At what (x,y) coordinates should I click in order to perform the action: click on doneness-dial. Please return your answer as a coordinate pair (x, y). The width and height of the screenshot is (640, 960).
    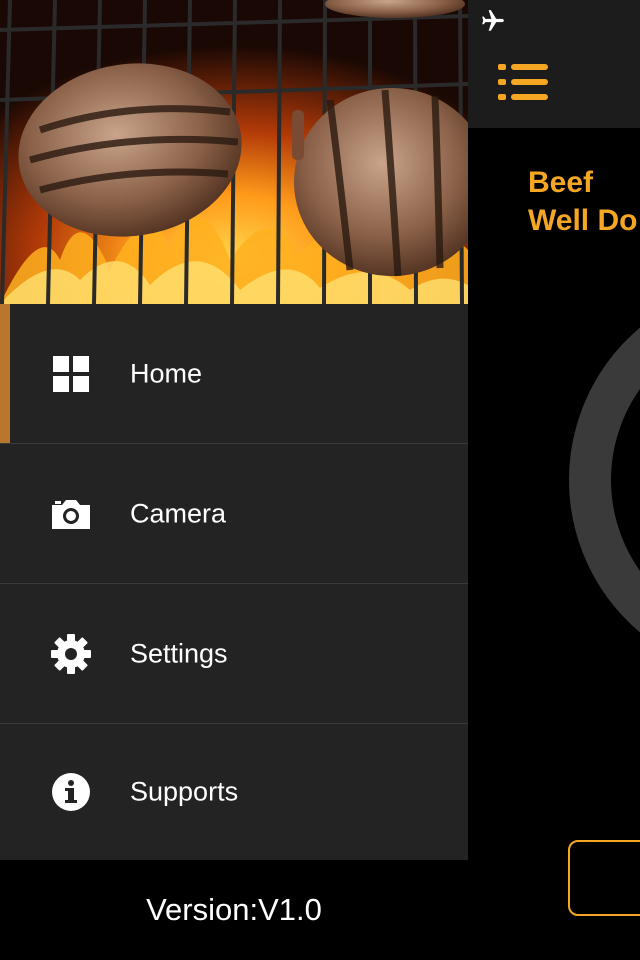
    Looking at the image, I should click on (604, 480).